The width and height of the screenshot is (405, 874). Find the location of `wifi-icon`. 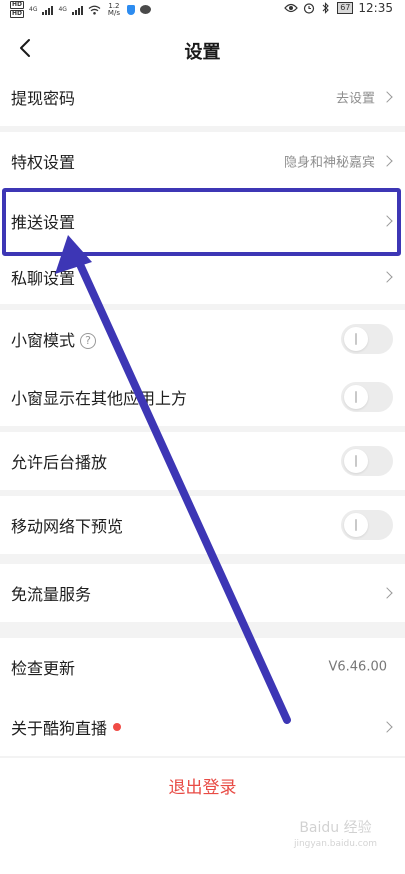

wifi-icon is located at coordinates (94, 10).